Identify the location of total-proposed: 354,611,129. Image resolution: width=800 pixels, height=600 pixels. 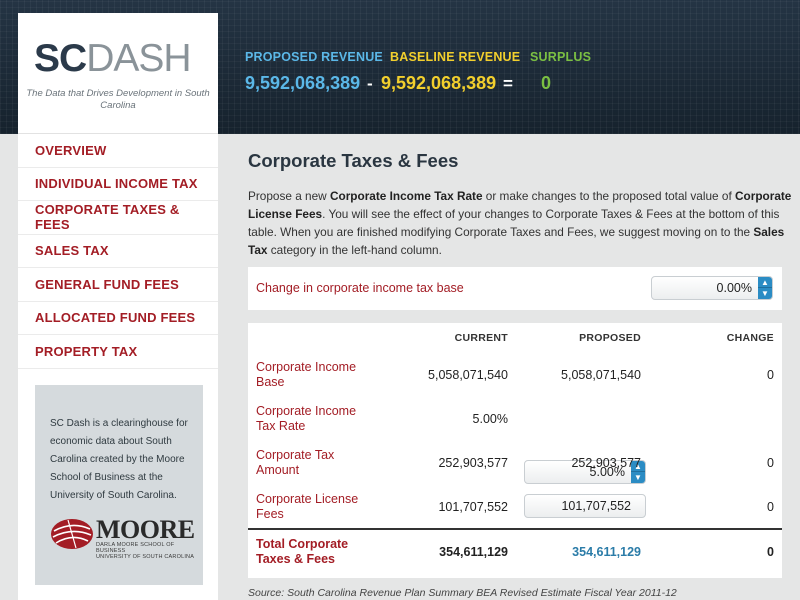
(606, 552).